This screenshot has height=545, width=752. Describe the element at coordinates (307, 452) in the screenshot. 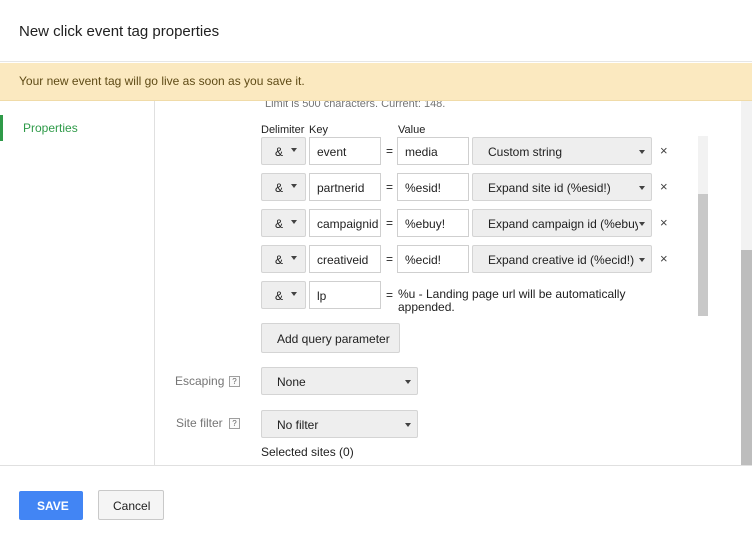

I see `selected-sites-text: Selected sites (0)` at that location.